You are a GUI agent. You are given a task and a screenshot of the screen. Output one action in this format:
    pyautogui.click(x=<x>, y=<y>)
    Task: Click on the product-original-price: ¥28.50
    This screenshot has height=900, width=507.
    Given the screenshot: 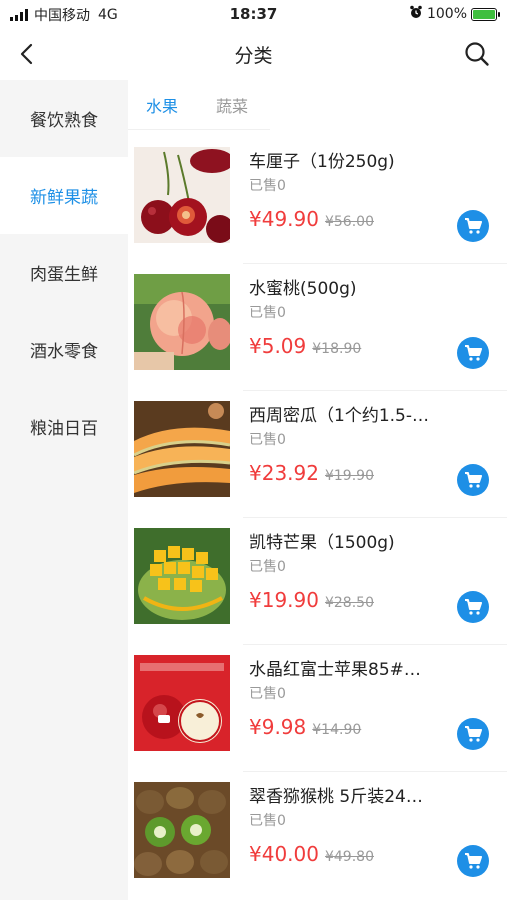 What is the action you would take?
    pyautogui.click(x=349, y=603)
    